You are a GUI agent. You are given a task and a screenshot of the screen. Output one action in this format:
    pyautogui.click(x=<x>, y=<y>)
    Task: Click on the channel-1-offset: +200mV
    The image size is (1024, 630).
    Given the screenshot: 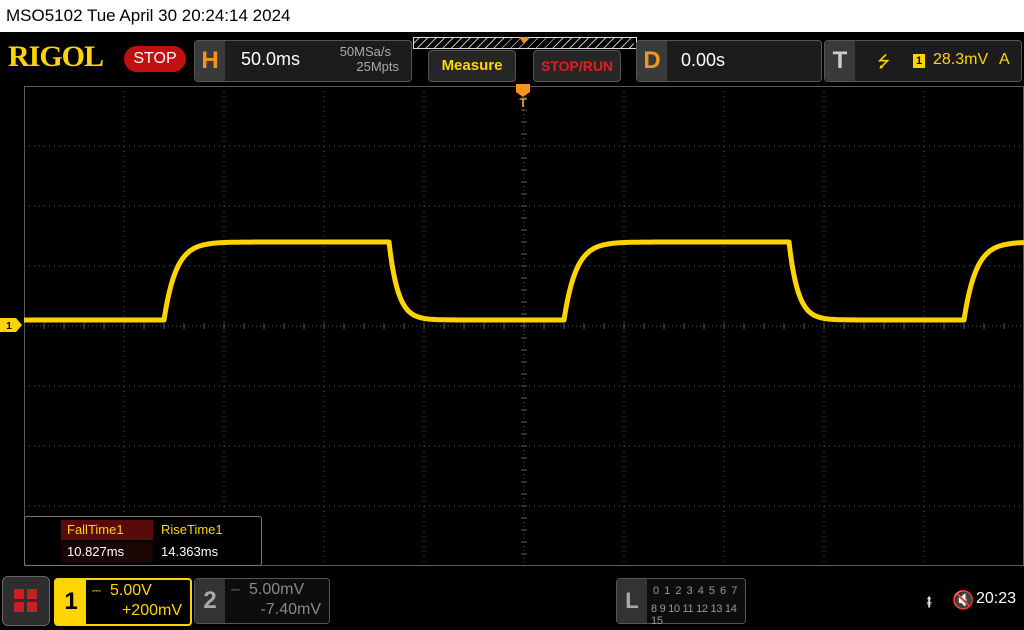 What is the action you would take?
    pyautogui.click(x=151, y=610)
    